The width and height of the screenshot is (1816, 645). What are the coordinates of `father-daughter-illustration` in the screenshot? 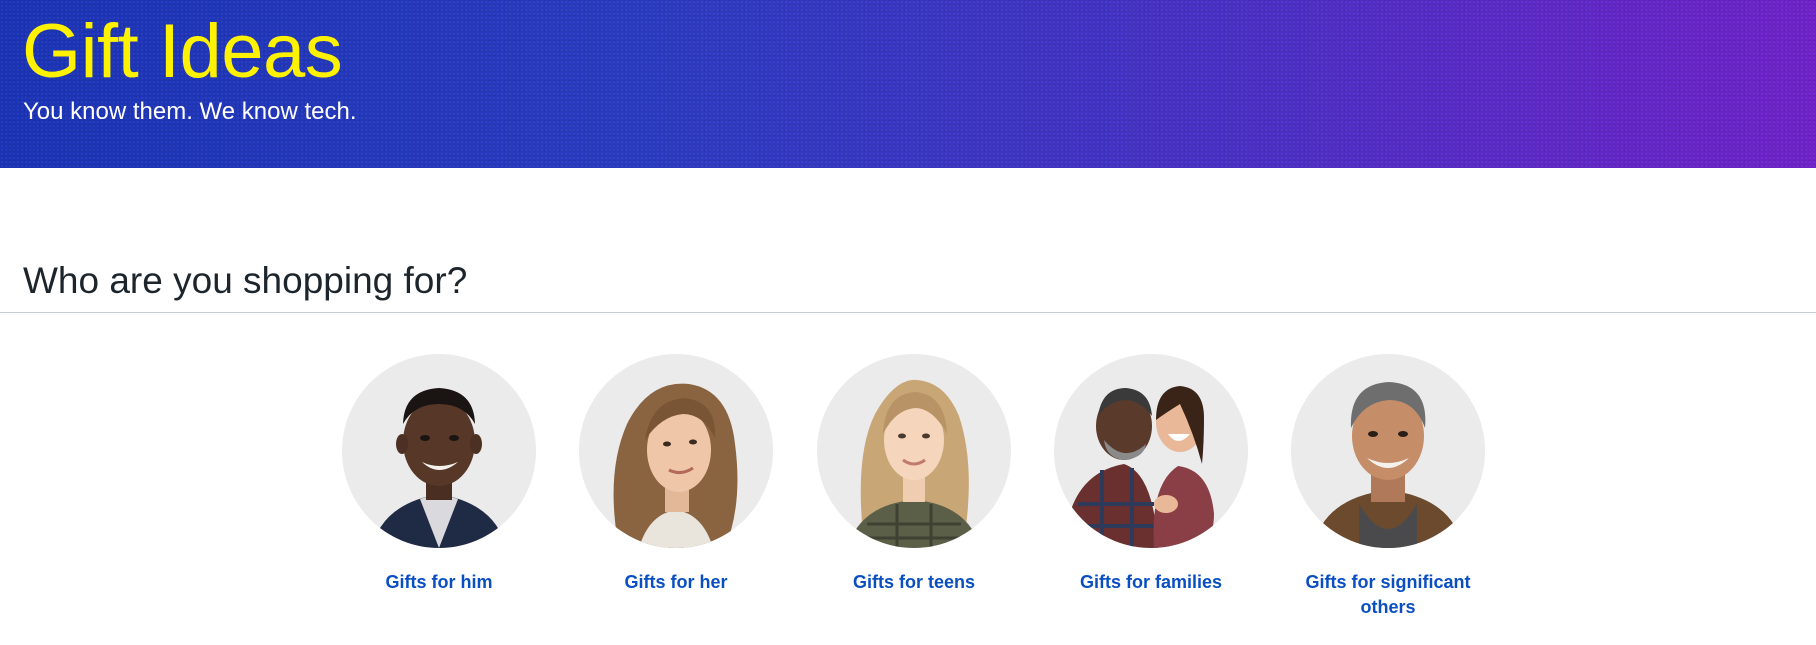 It's located at (1139, 467).